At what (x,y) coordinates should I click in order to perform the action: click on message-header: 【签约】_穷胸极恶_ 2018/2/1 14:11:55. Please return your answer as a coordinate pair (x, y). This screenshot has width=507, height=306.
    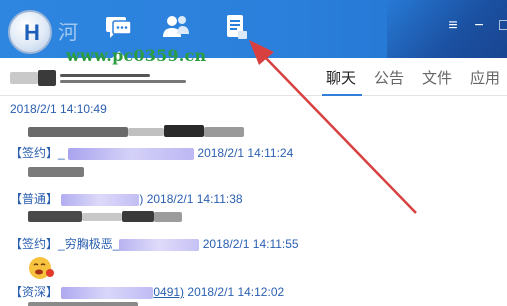
    Looking at the image, I should click on (154, 243).